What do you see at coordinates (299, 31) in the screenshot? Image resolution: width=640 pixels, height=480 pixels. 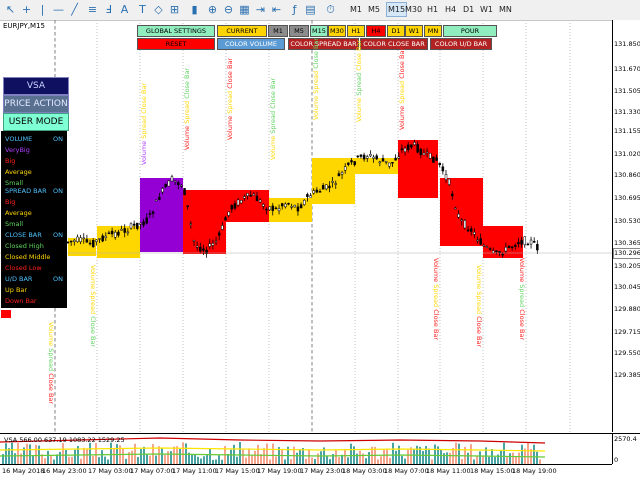 I see `button-m5: M5` at bounding box center [299, 31].